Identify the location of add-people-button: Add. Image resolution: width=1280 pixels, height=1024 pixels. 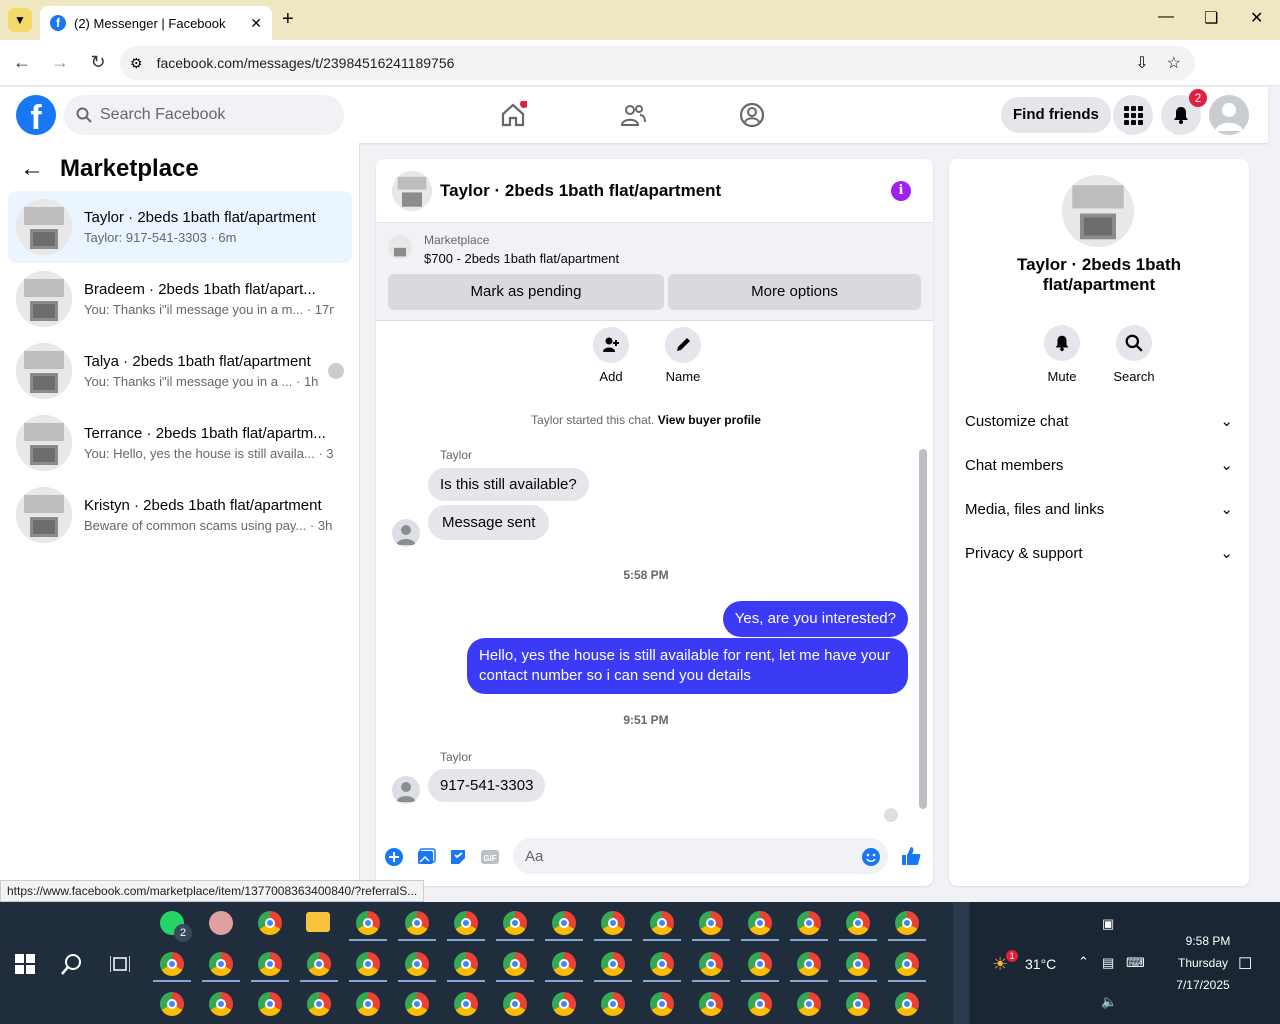
(611, 355).